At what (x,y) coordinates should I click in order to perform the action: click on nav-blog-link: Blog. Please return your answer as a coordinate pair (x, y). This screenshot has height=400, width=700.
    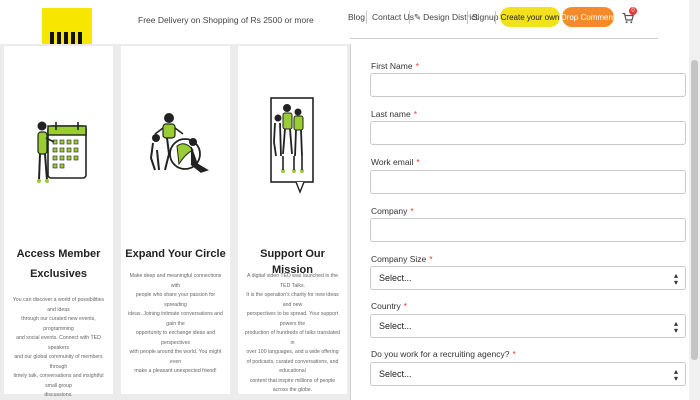
    Looking at the image, I should click on (356, 18).